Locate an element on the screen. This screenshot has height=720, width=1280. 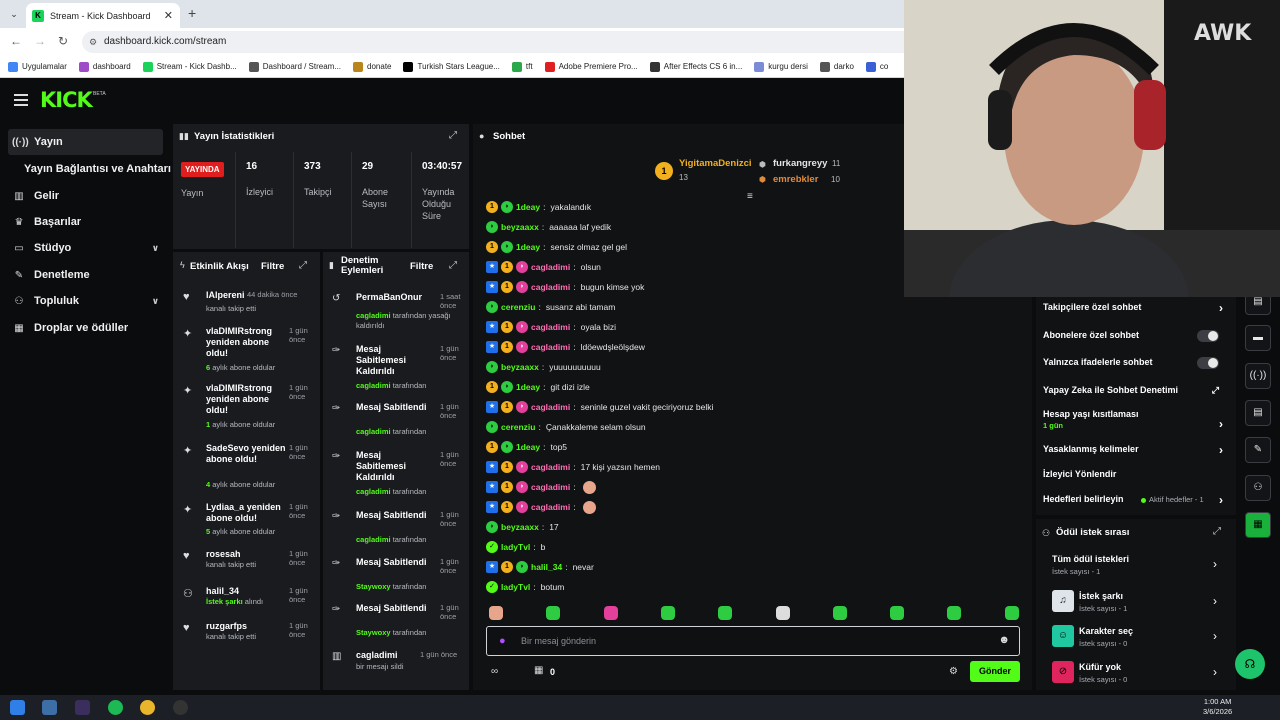
external-link-icon: ⤢ is located at coordinates (1215, 390).